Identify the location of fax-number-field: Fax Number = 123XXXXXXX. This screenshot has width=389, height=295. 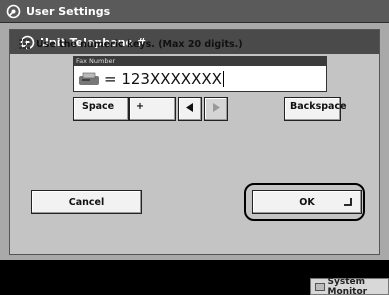
(200, 76).